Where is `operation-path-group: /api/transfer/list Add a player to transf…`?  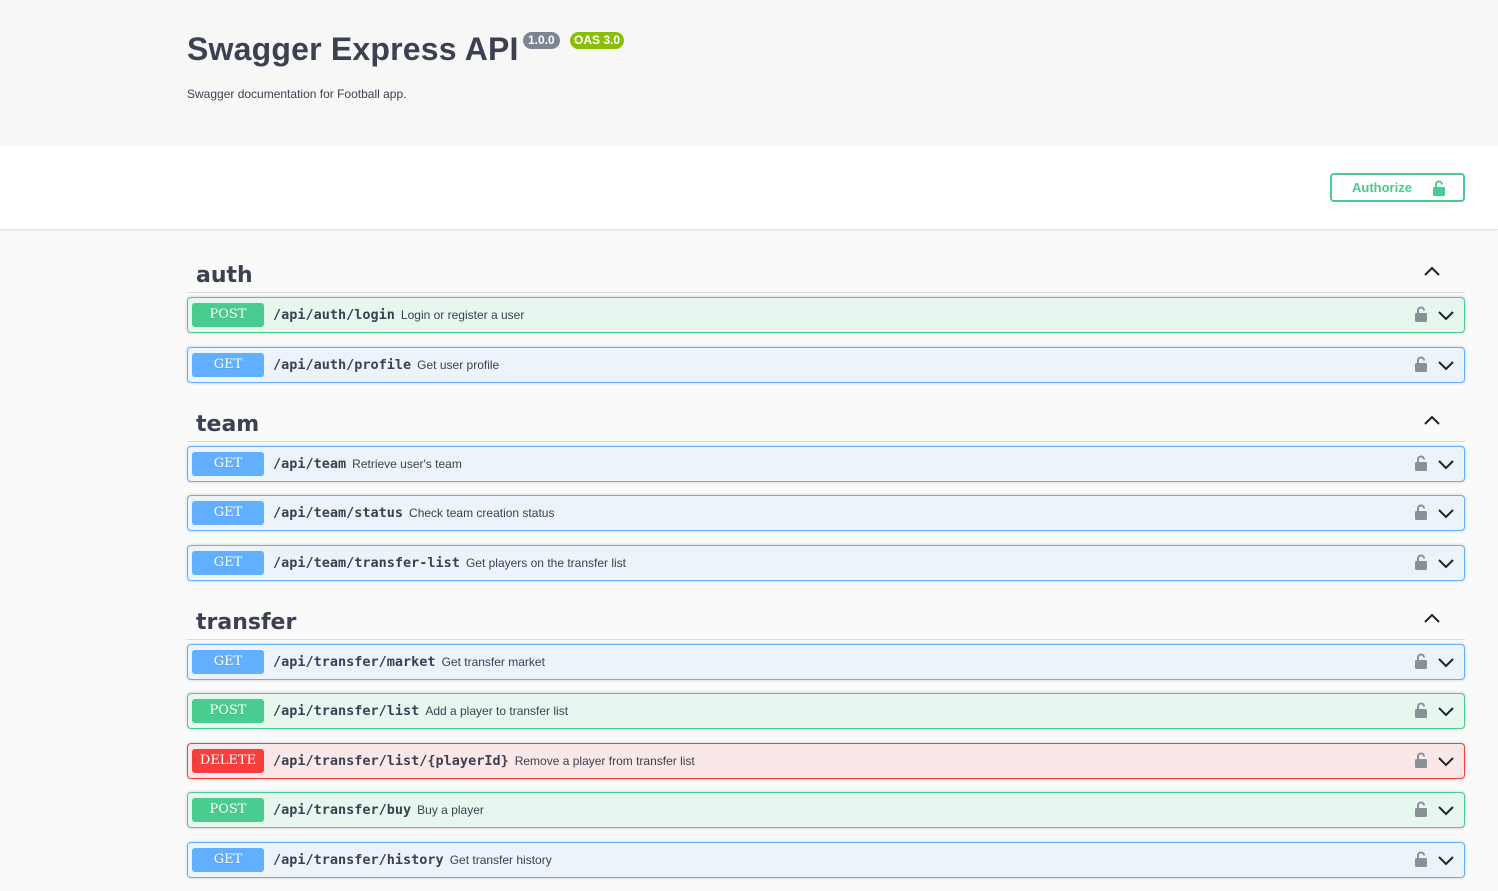 operation-path-group: /api/transfer/list Add a player to transf… is located at coordinates (420, 711).